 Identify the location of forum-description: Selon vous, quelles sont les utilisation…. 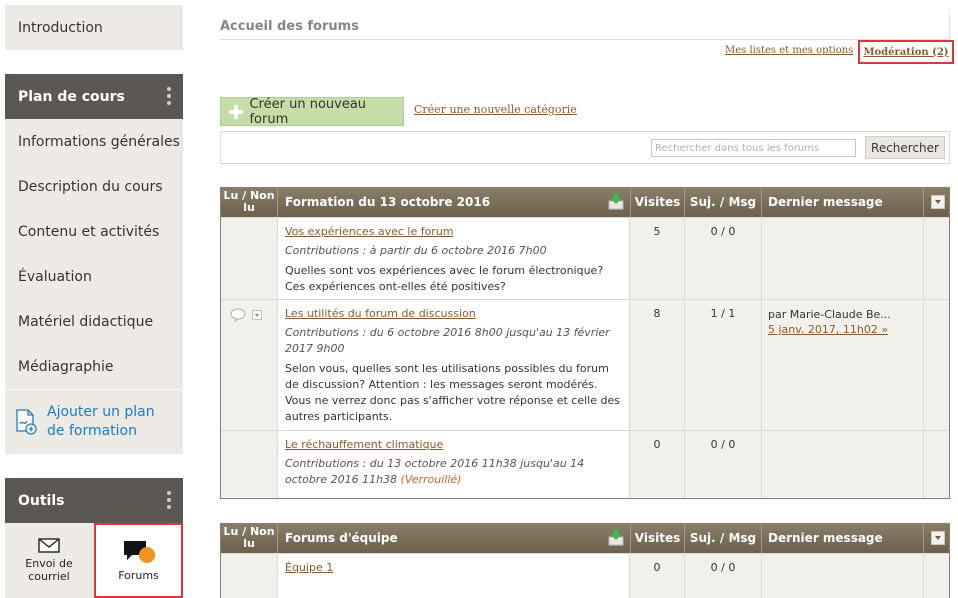
(452, 392).